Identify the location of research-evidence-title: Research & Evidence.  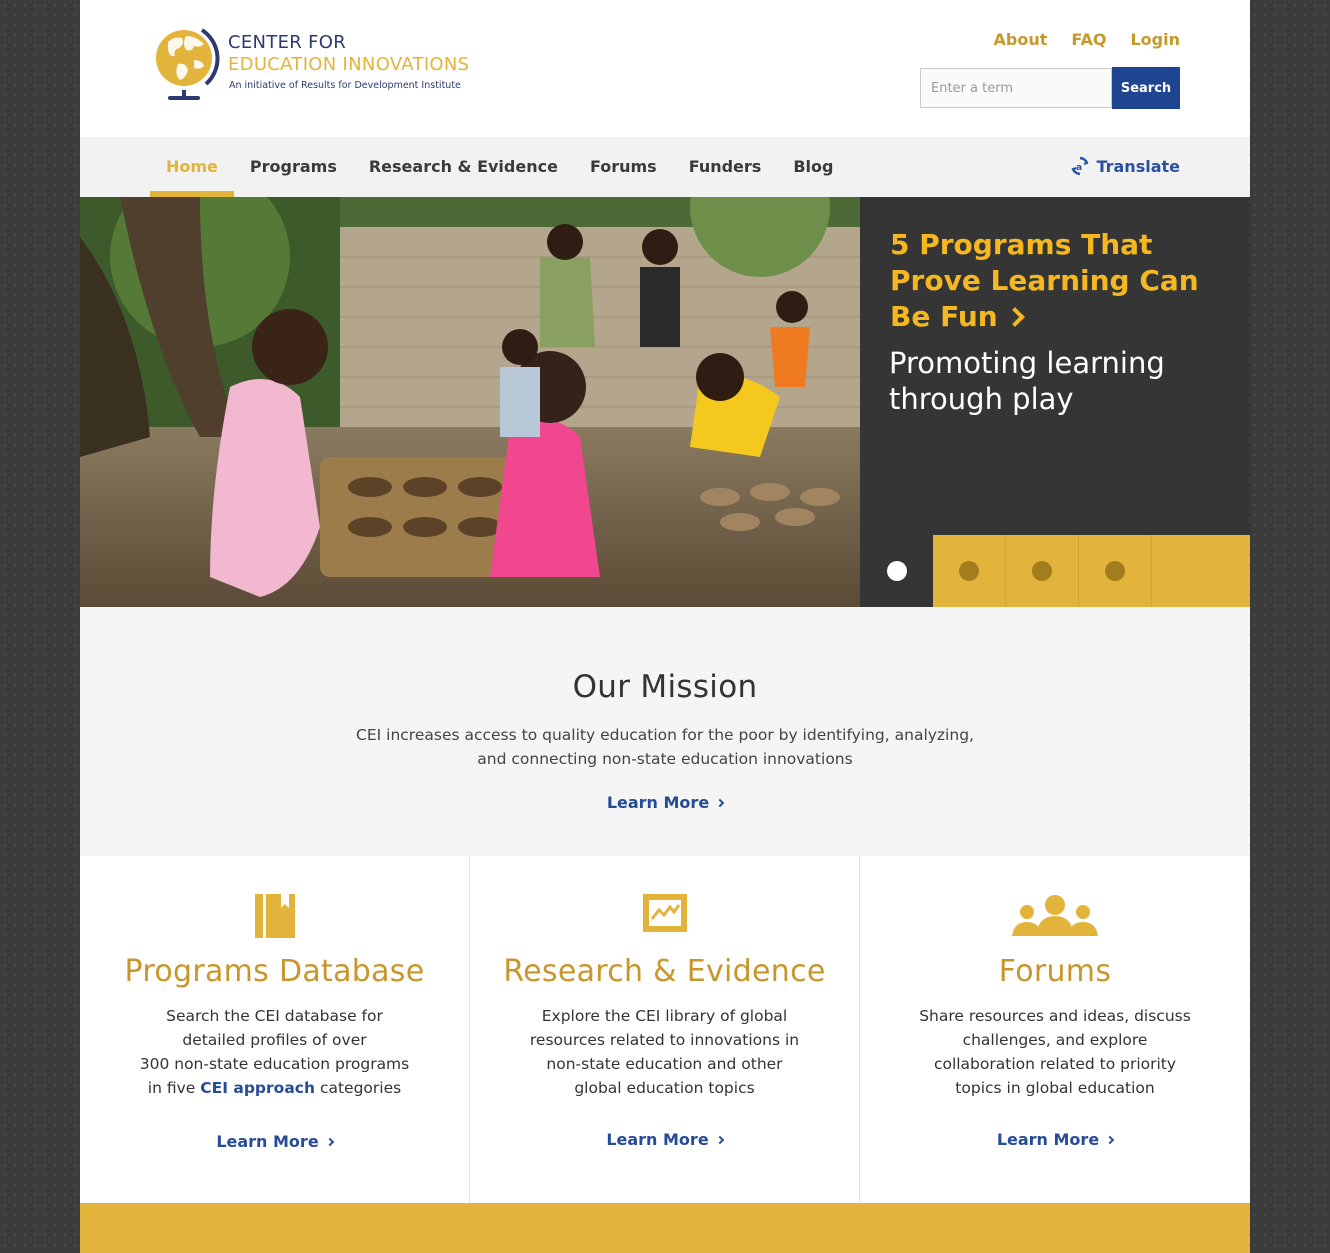
(664, 971).